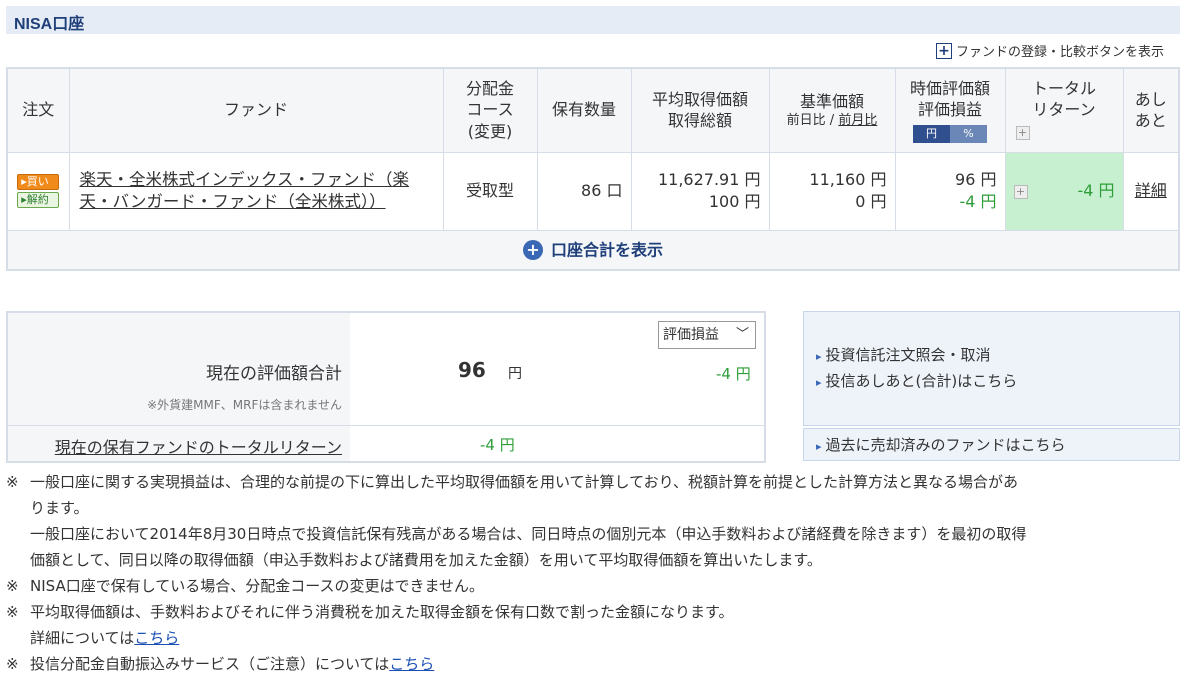 Image resolution: width=1200 pixels, height=675 pixels. I want to click on metric-select: 評価損益 ﹀, so click(707, 335).